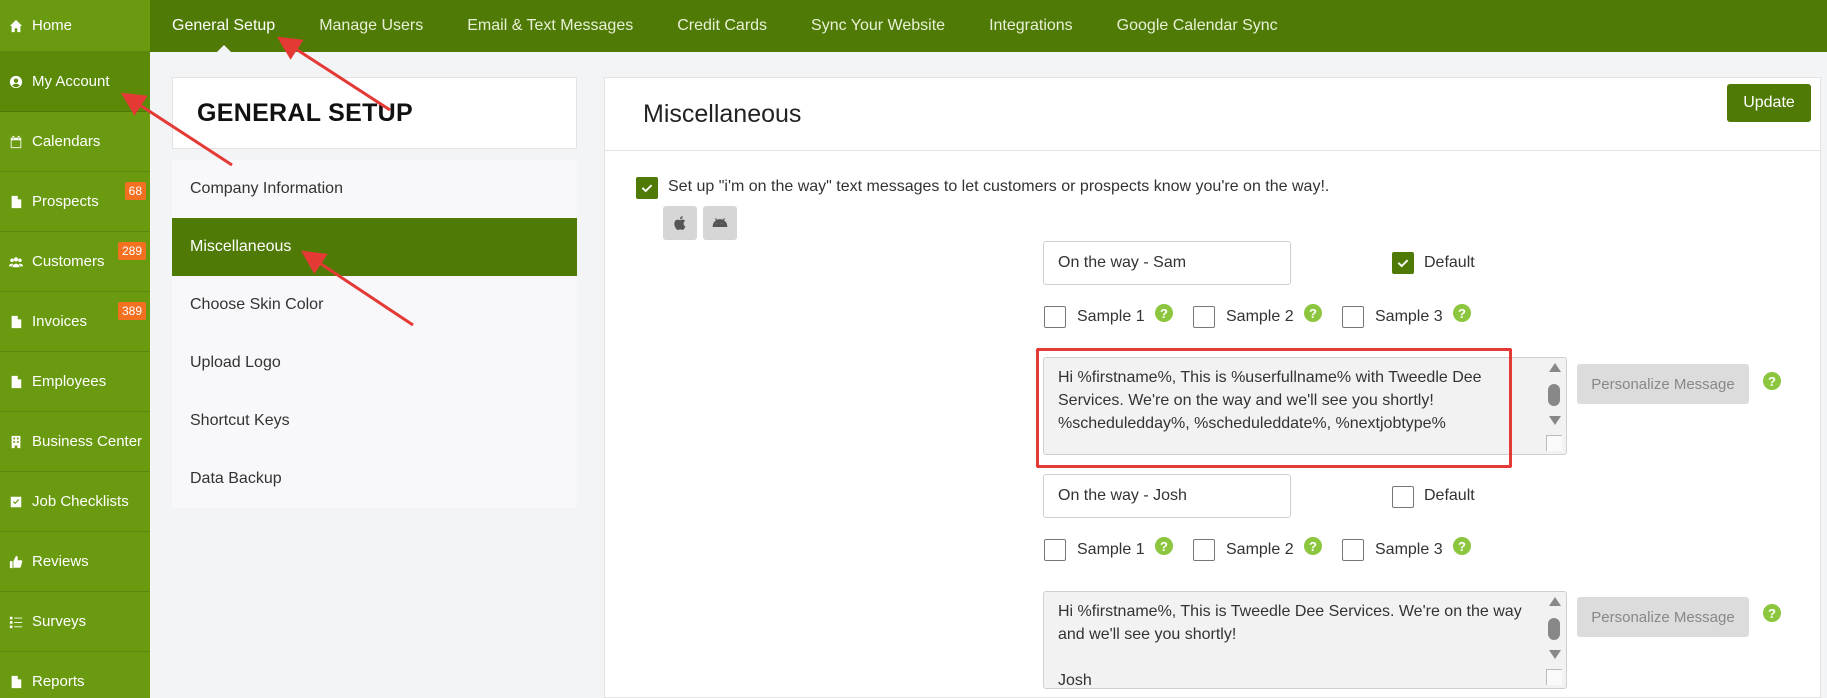 This screenshot has width=1827, height=698. Describe the element at coordinates (1212, 114) in the screenshot. I see `miscellaneous-header: Miscellaneous` at that location.